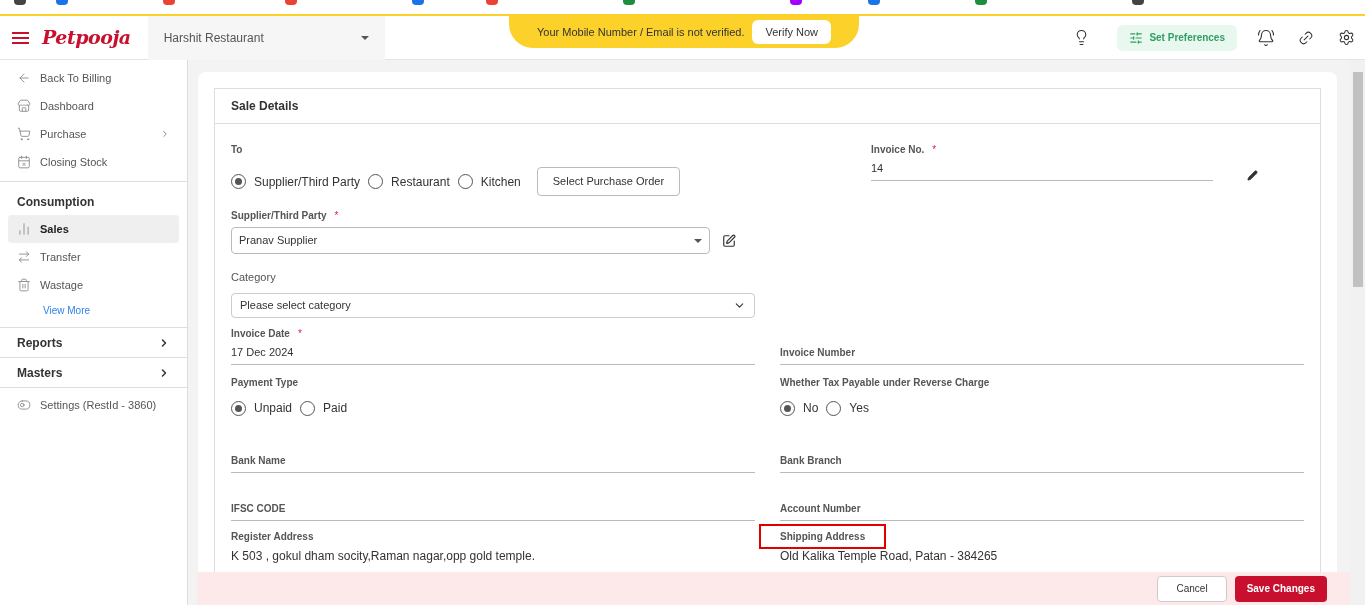  Describe the element at coordinates (93, 229) in the screenshot. I see `sidebar-item: Sales` at that location.